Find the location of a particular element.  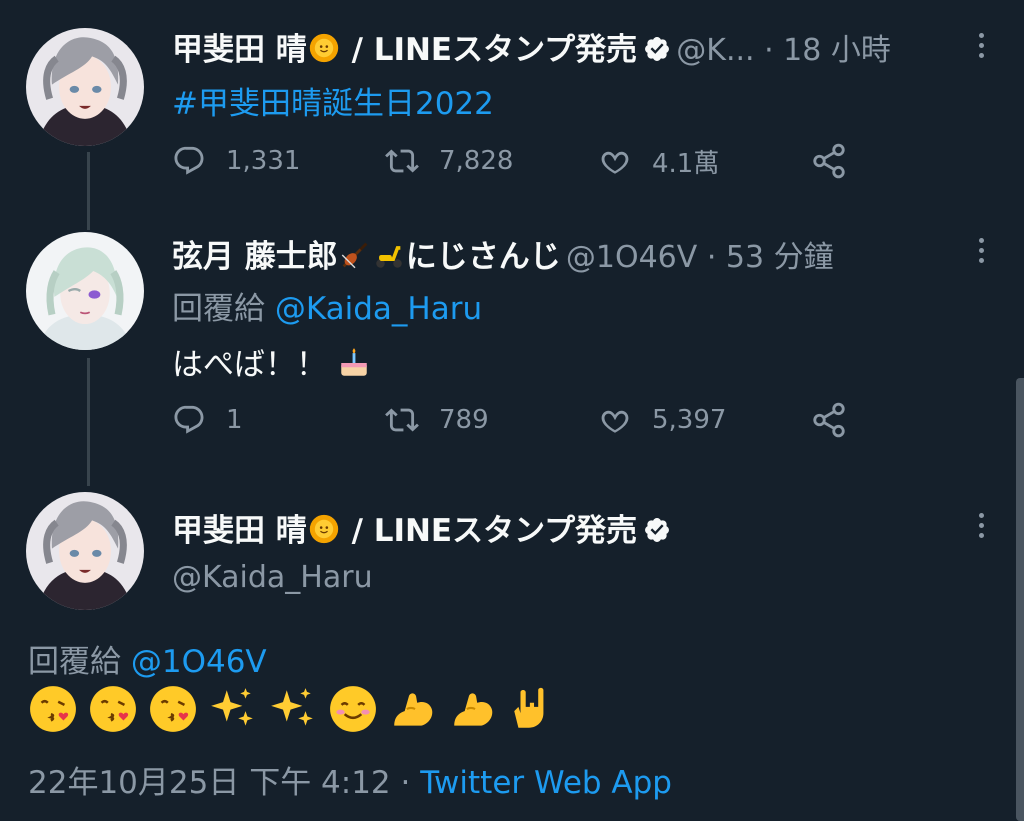

violin-emoji is located at coordinates (355, 255).